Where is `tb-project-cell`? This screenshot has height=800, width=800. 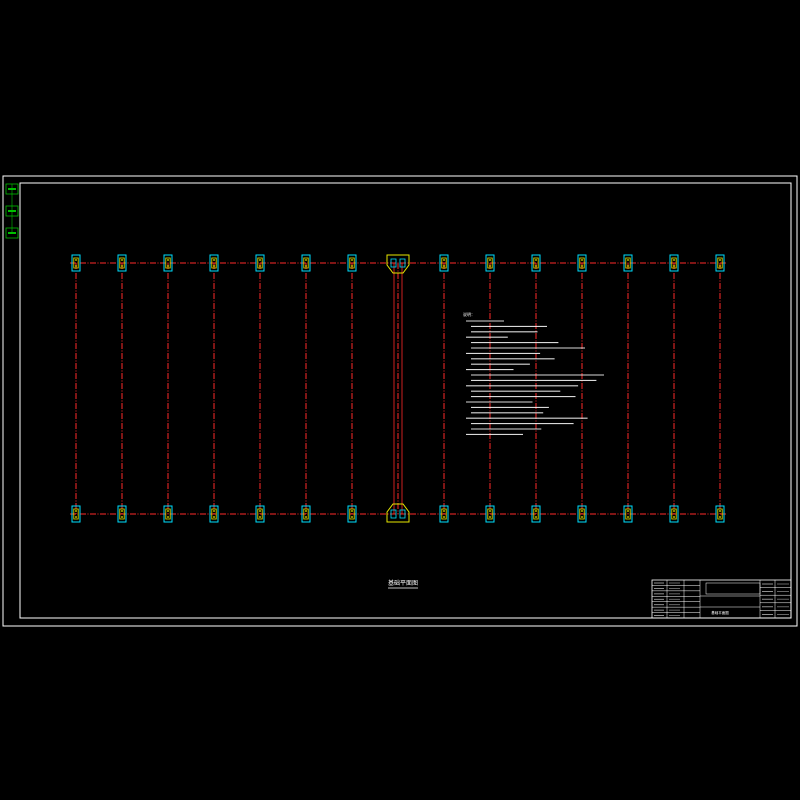
tb-project-cell is located at coordinates (733, 588).